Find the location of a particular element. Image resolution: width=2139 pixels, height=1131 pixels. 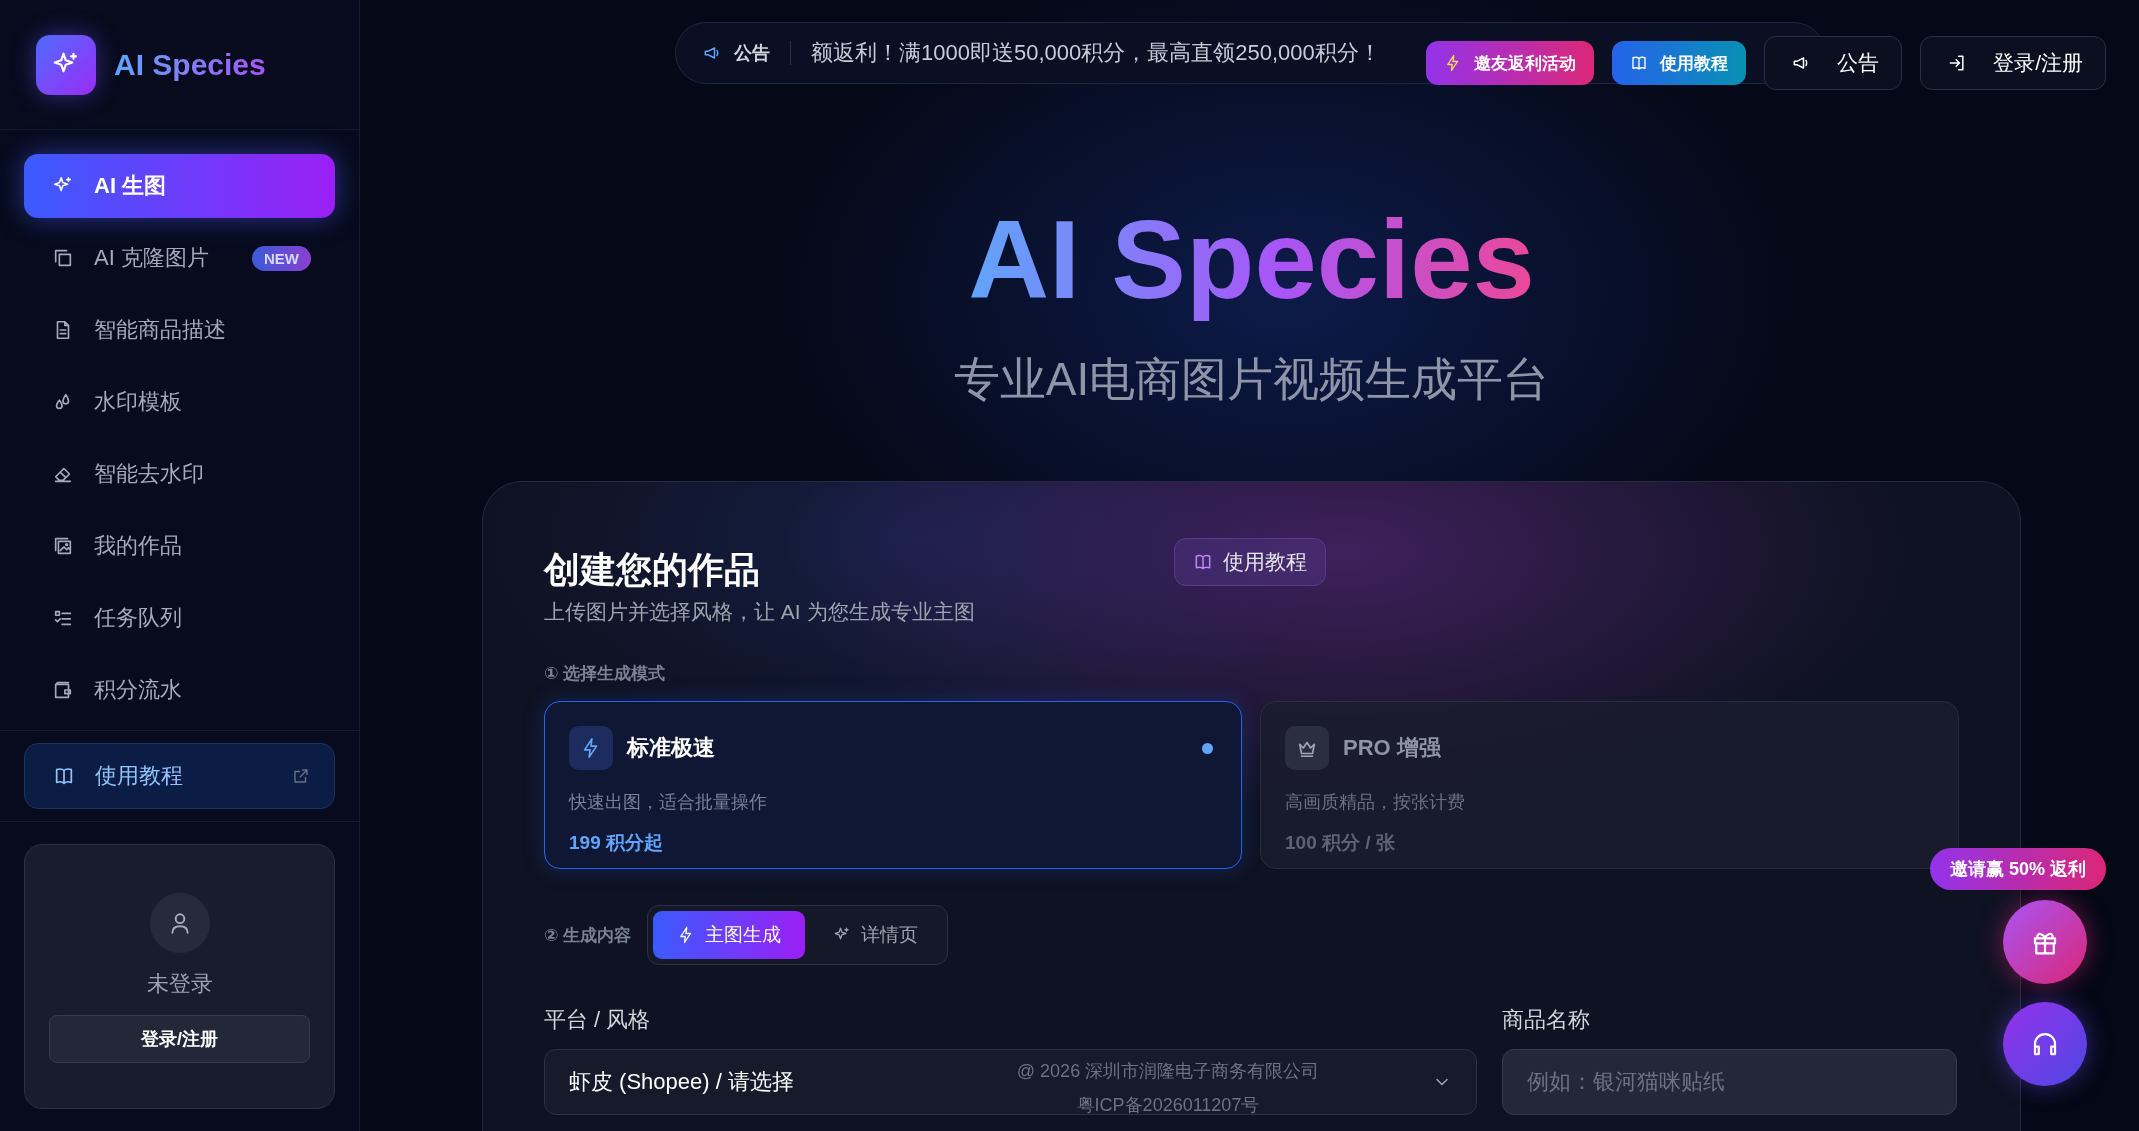

external-link-icon is located at coordinates (301, 776).